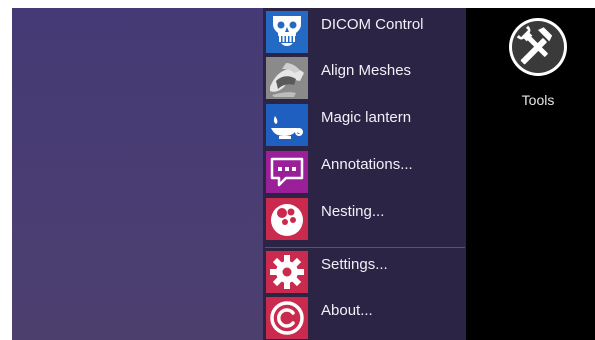  Describe the element at coordinates (538, 100) in the screenshot. I see `tools-label: Tools` at that location.